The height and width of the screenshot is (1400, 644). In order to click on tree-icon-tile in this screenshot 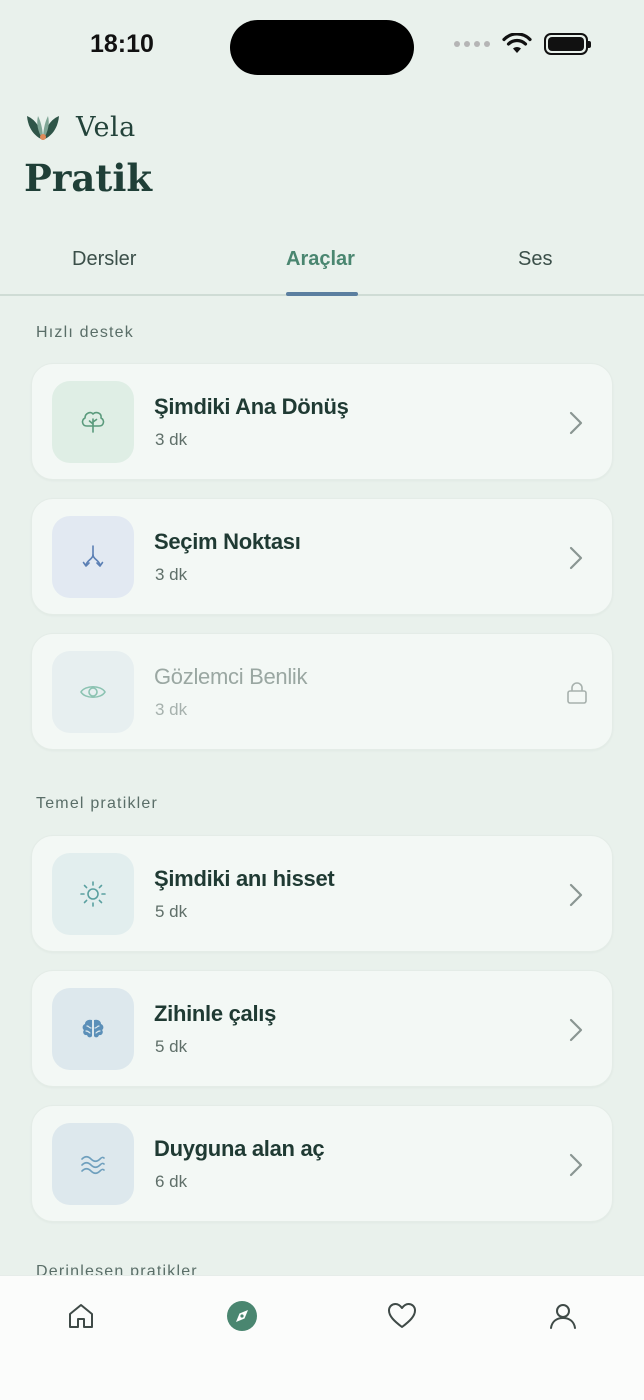, I will do `click(93, 422)`.